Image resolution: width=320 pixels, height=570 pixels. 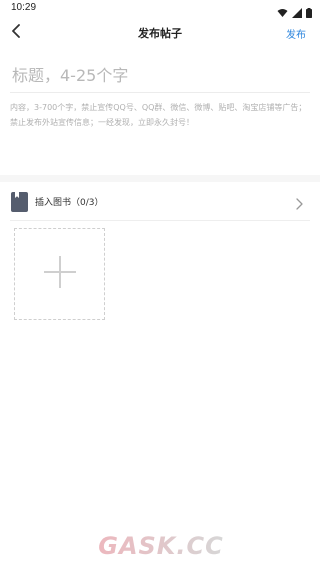 I want to click on section-divider, so click(x=160, y=178).